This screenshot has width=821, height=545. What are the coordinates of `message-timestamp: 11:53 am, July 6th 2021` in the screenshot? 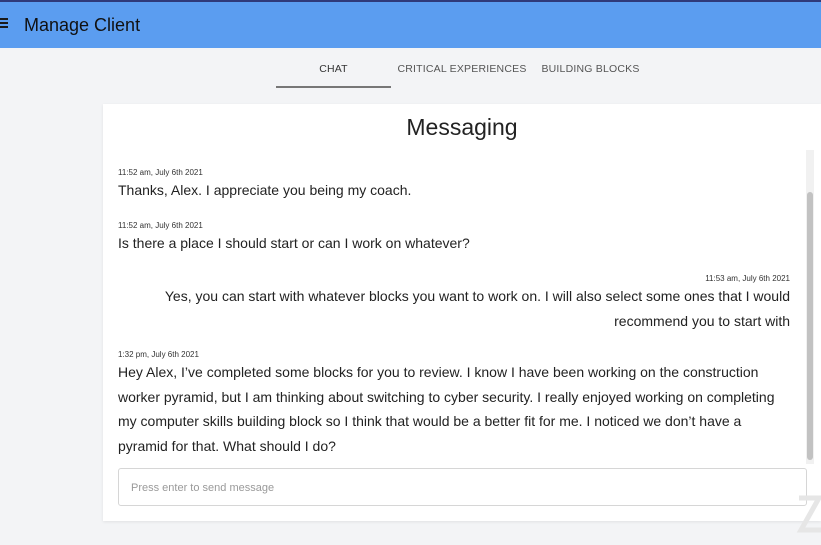 It's located at (747, 278).